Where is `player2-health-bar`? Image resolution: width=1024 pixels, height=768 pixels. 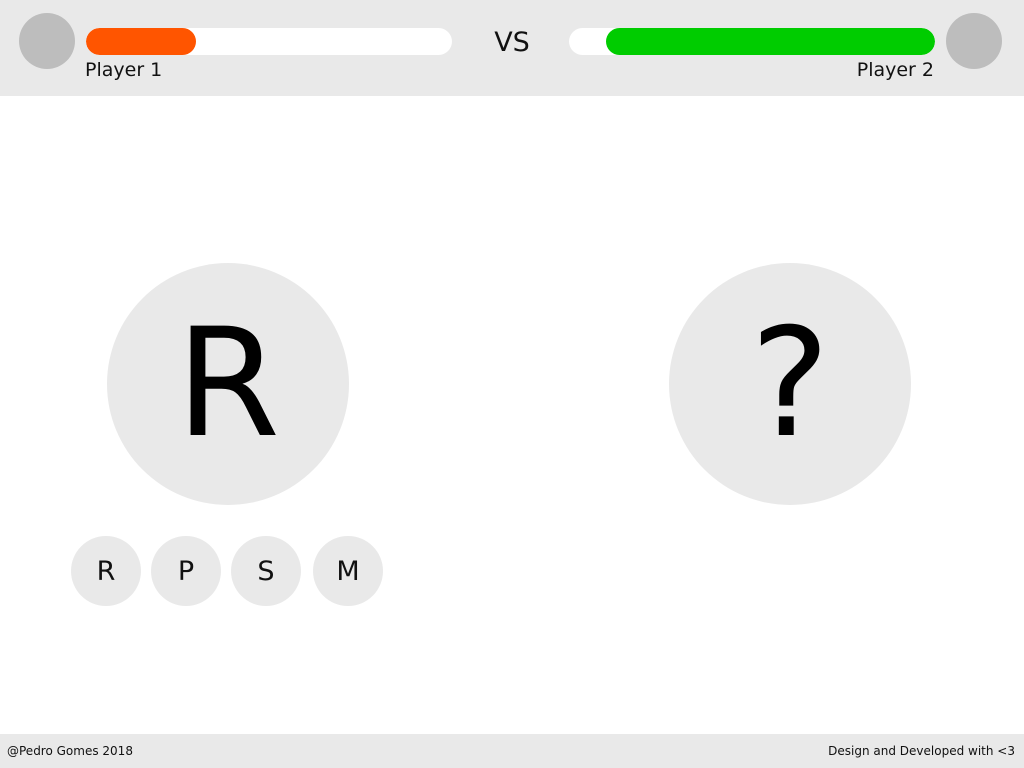 player2-health-bar is located at coordinates (752, 41).